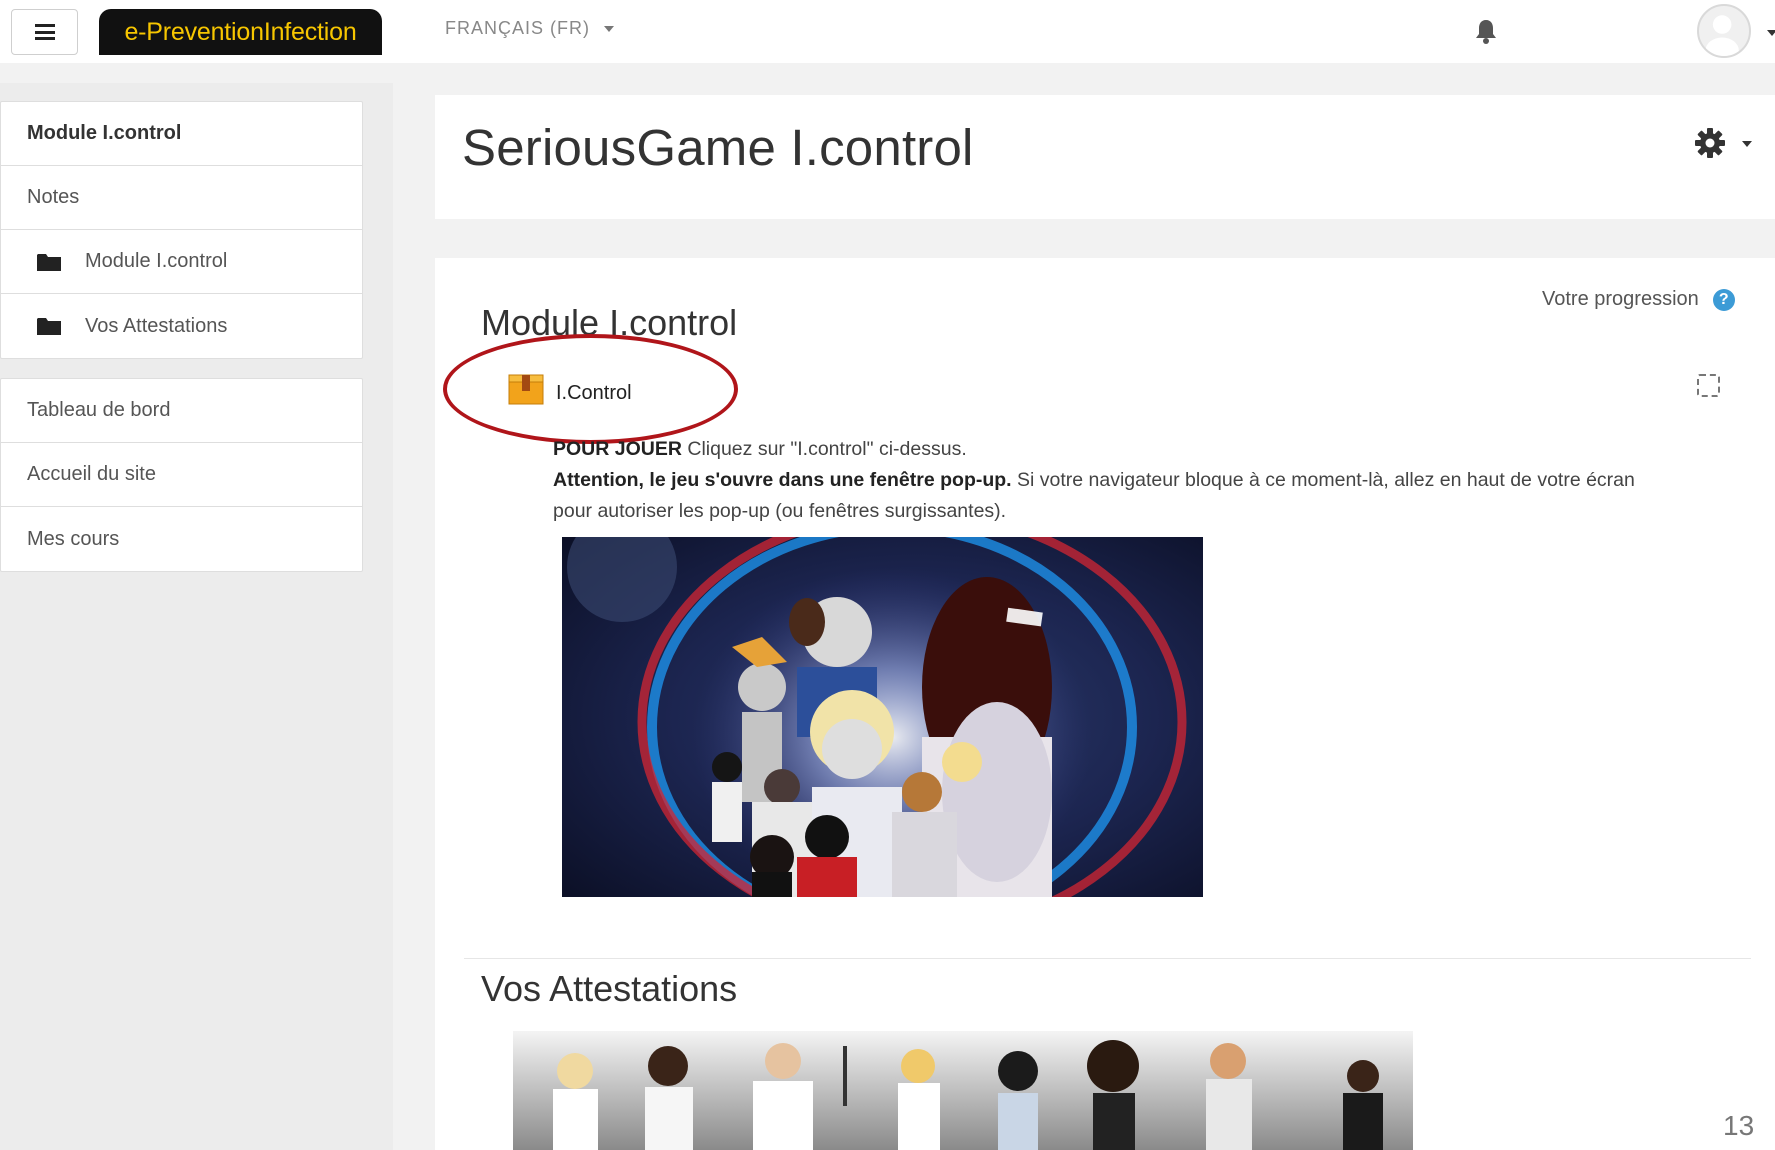  Describe the element at coordinates (617, 449) in the screenshot. I see `description-bold: POUR JOUER` at that location.